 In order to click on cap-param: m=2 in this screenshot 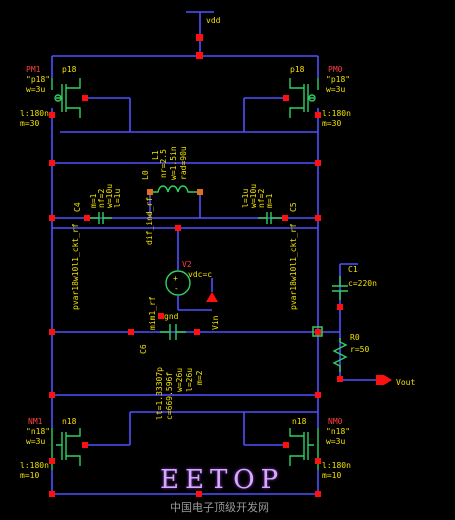, I will do `click(199, 377)`.